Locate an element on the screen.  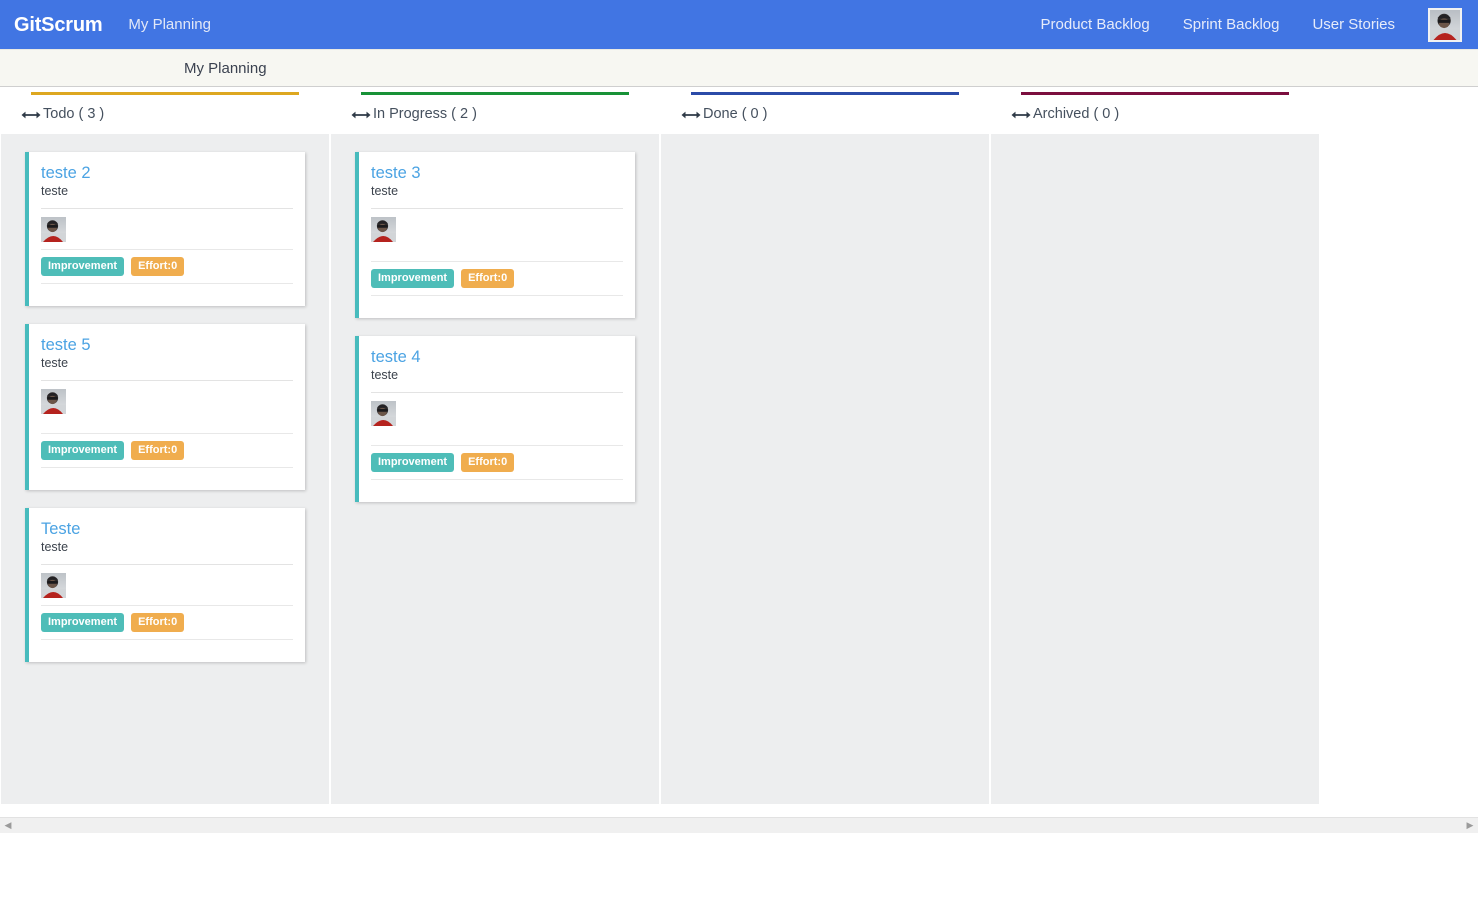
card-title: teste 2 is located at coordinates (167, 173).